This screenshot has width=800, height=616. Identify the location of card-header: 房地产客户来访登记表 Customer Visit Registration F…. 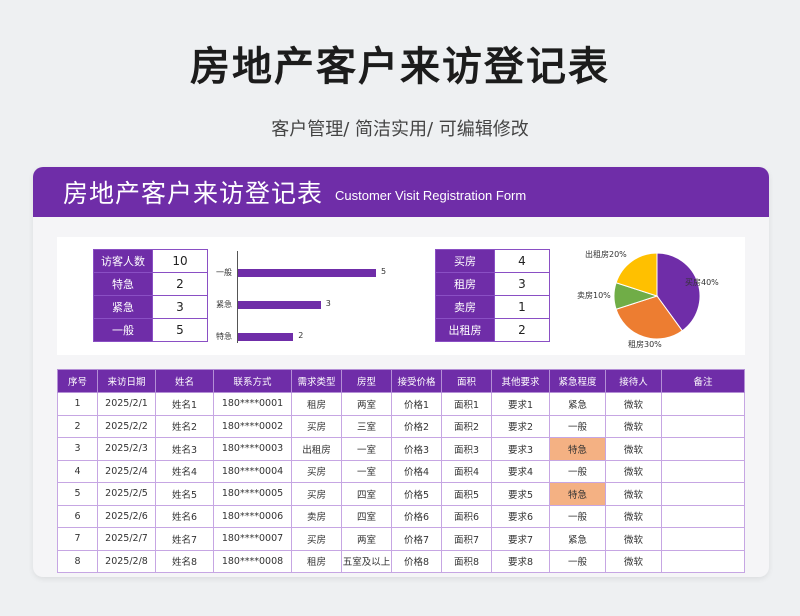
(401, 192).